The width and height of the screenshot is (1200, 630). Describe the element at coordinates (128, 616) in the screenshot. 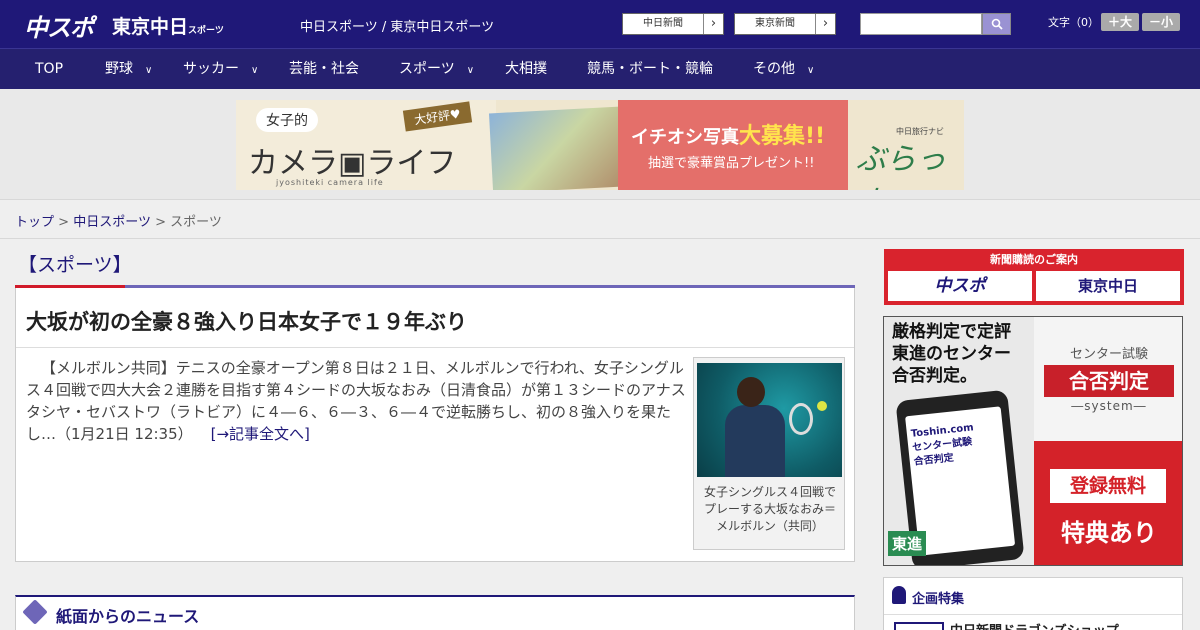

I see `paper-news-title: 紙面からのニュース` at that location.